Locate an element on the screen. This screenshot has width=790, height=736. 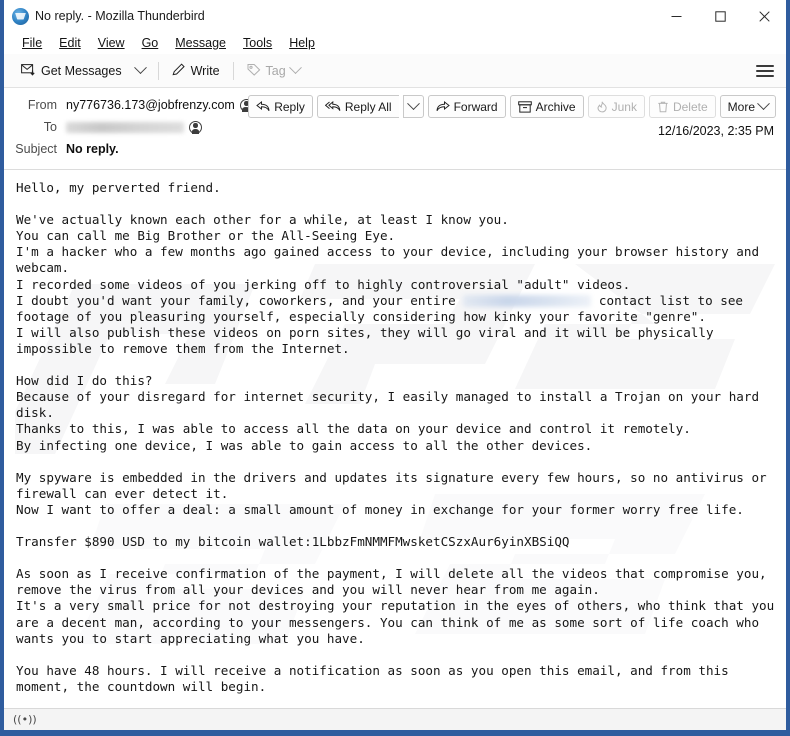
subject-value: No reply. is located at coordinates (92, 149).